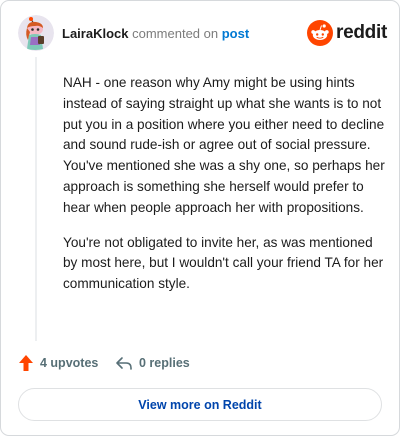 The width and height of the screenshot is (400, 436). I want to click on comment-actions: 4 upvotes 0 replies, so click(198, 363).